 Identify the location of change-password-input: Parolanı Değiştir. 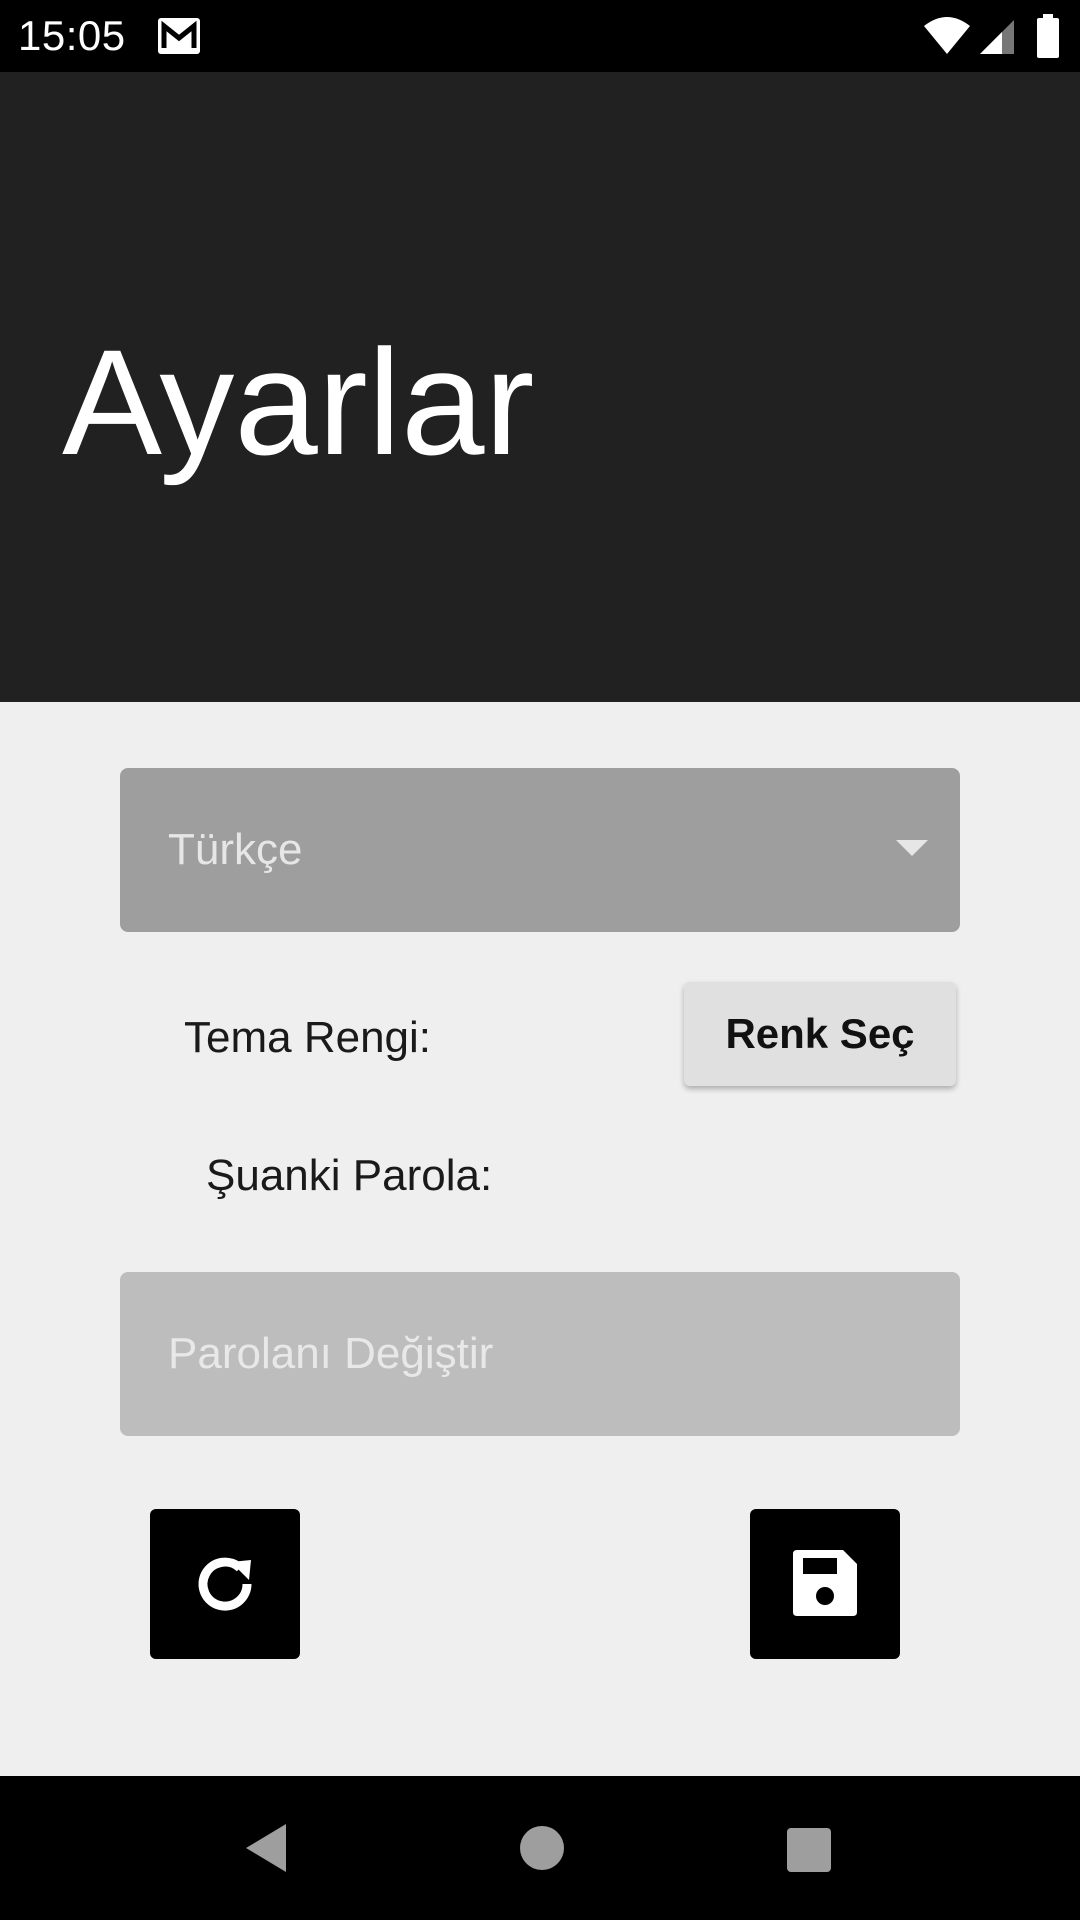
(540, 1354).